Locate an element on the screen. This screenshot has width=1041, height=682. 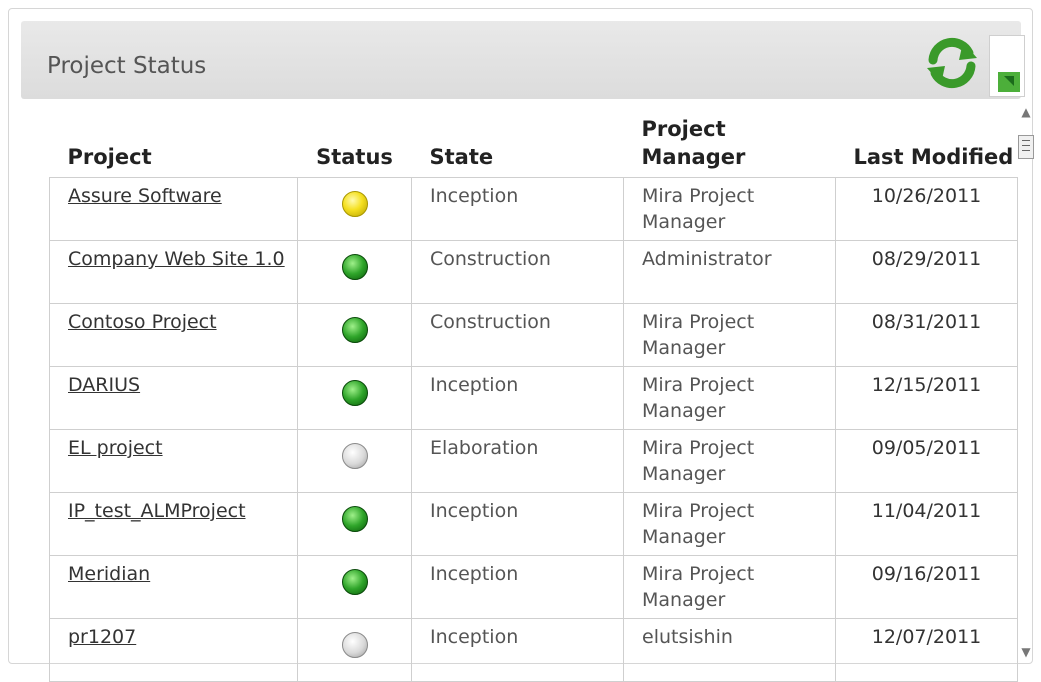
project-link: IP_test_ALMProject is located at coordinates (157, 511).